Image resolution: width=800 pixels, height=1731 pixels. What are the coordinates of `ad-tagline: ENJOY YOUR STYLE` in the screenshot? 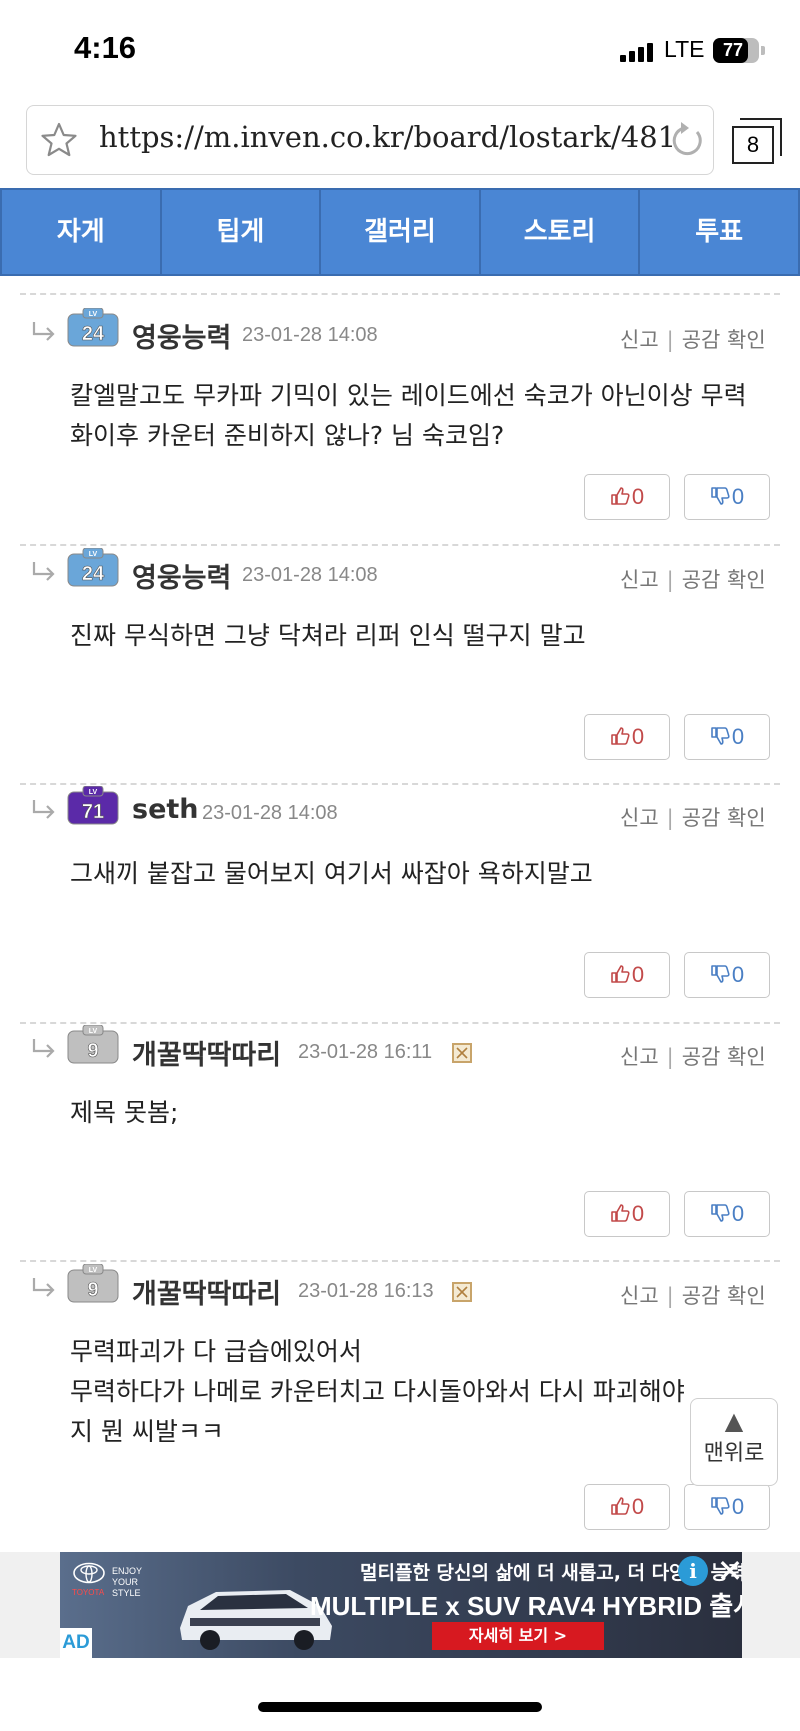 It's located at (127, 1582).